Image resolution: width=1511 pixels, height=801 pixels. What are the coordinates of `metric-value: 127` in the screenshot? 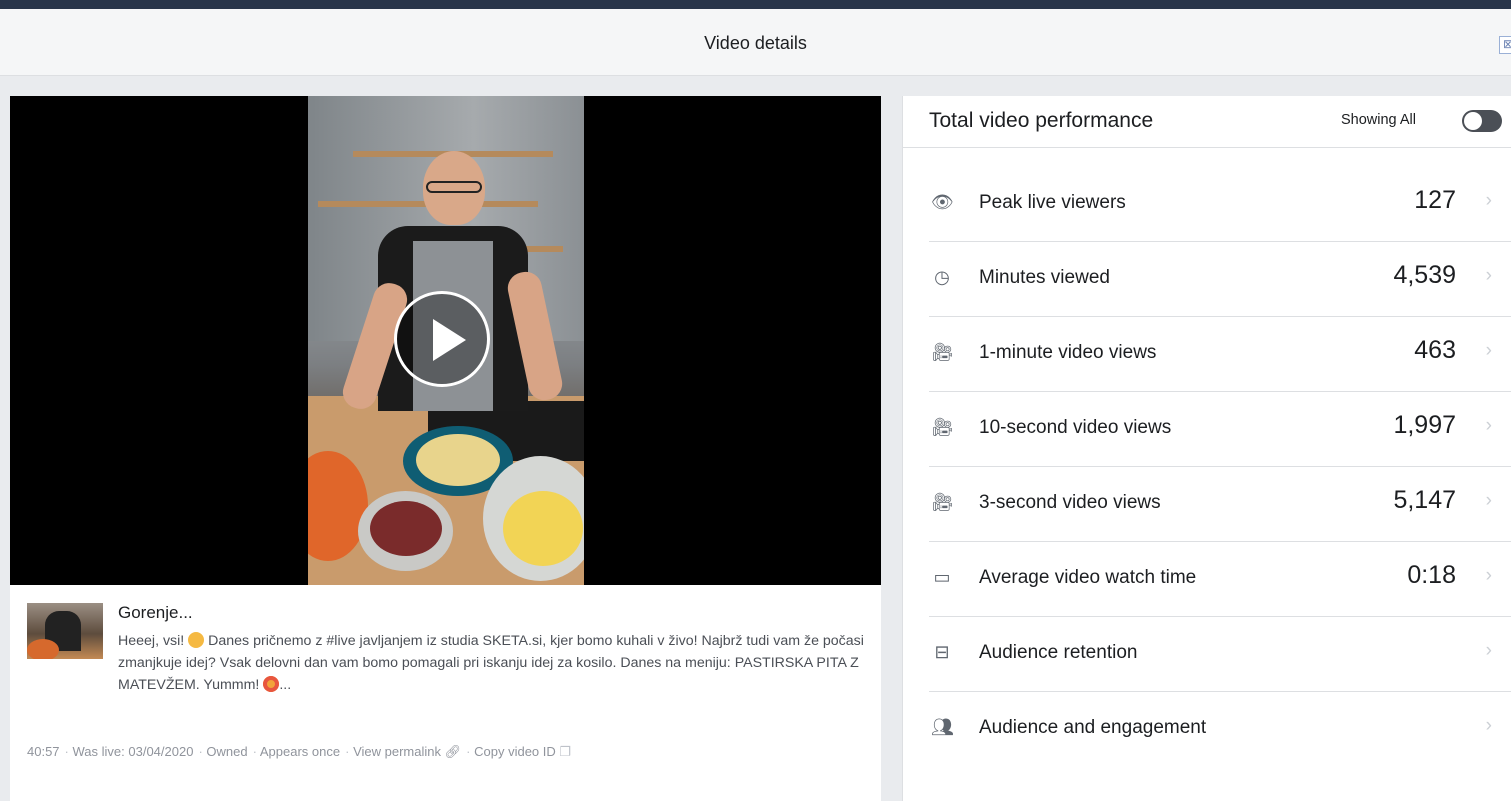 It's located at (1435, 200).